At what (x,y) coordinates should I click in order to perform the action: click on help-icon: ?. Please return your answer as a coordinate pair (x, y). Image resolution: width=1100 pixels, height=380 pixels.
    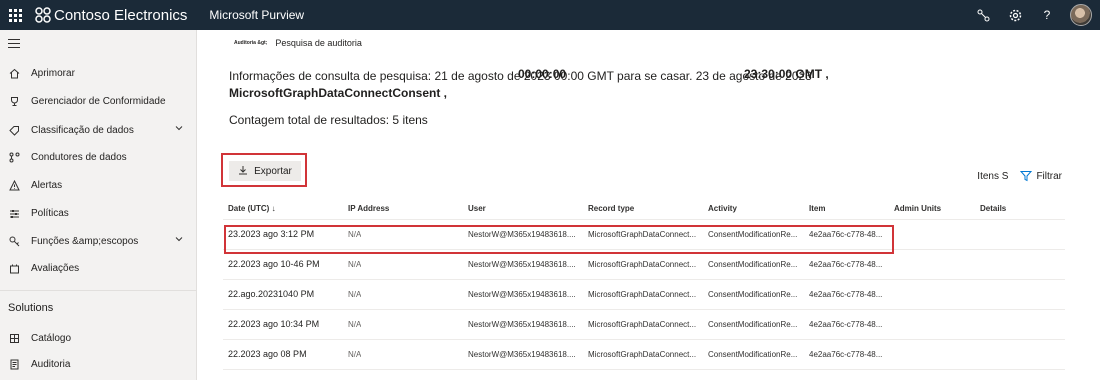
    Looking at the image, I should click on (1047, 15).